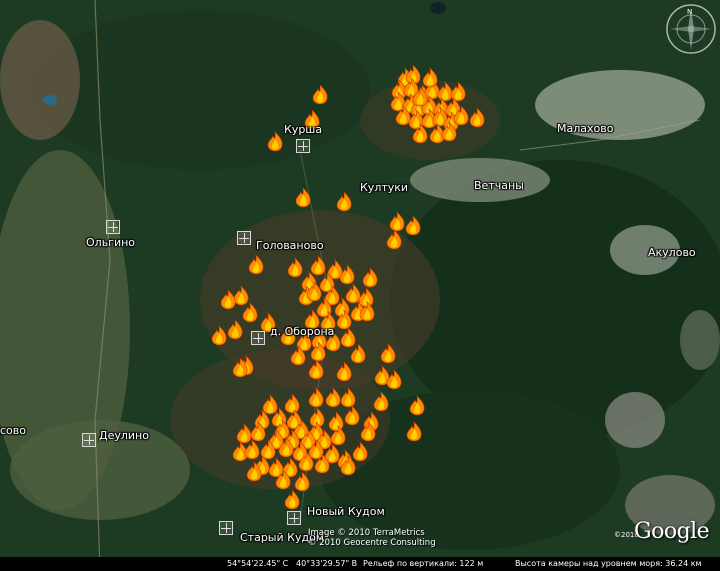 The height and width of the screenshot is (571, 720). What do you see at coordinates (110, 242) in the screenshot?
I see `place-label-olgino: Ольгино` at bounding box center [110, 242].